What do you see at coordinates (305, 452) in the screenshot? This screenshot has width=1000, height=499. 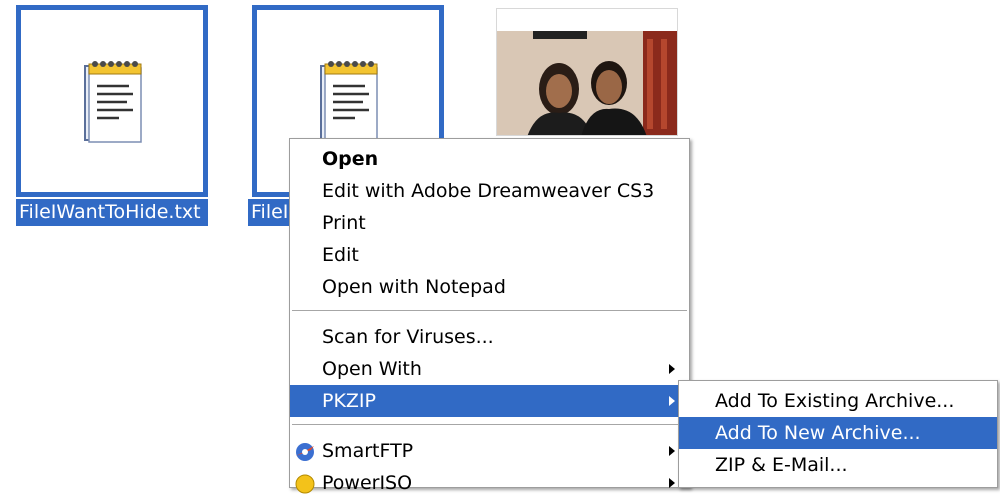 I see `smartftp-icon` at bounding box center [305, 452].